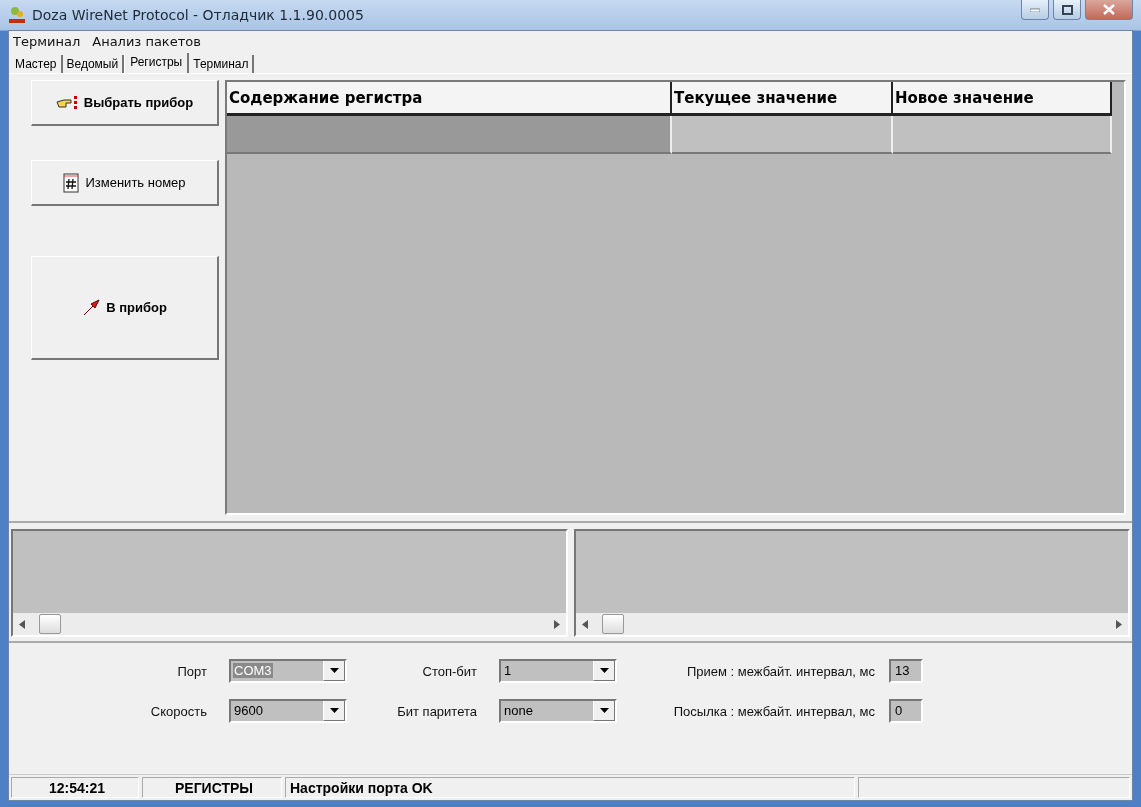  I want to click on maximize-button, so click(1067, 10).